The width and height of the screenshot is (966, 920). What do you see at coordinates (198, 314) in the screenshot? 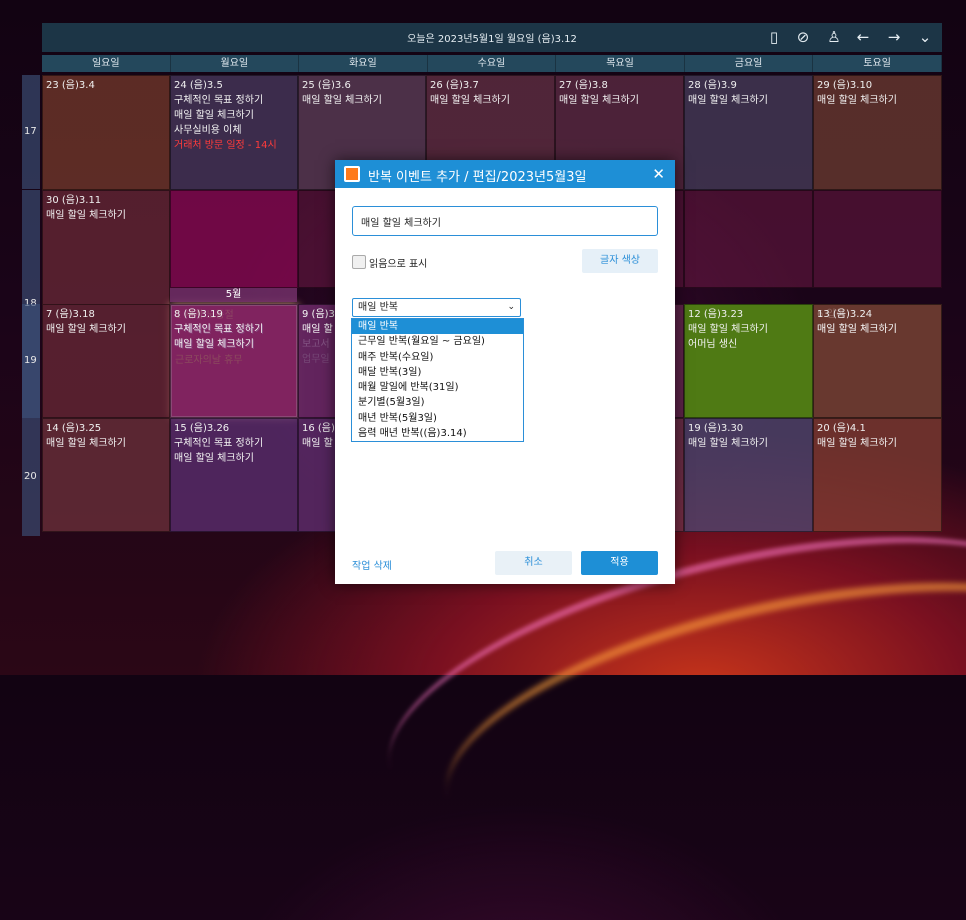
I see `day-date: 8 (음)3.19` at bounding box center [198, 314].